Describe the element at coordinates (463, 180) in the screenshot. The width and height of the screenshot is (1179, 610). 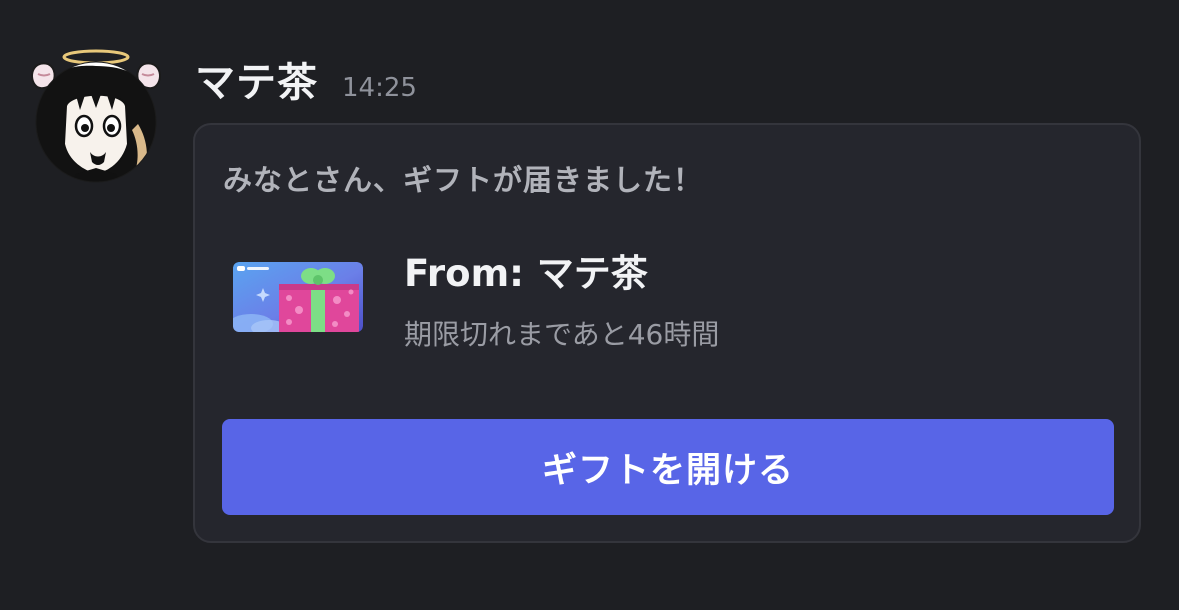
I see `gift-heading: みなとさん、ギフトが届きました！` at that location.